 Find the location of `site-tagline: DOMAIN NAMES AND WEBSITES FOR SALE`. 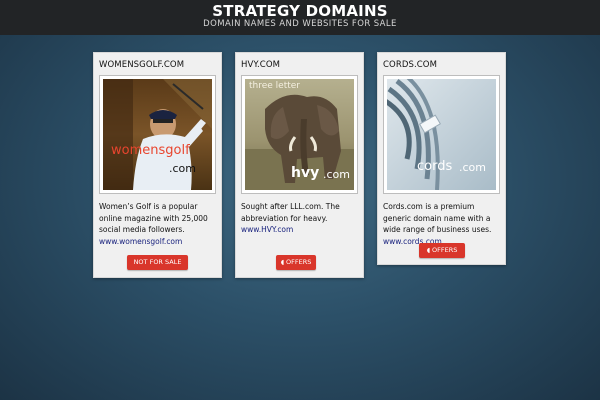

site-tagline: DOMAIN NAMES AND WEBSITES FOR SALE is located at coordinates (300, 24).